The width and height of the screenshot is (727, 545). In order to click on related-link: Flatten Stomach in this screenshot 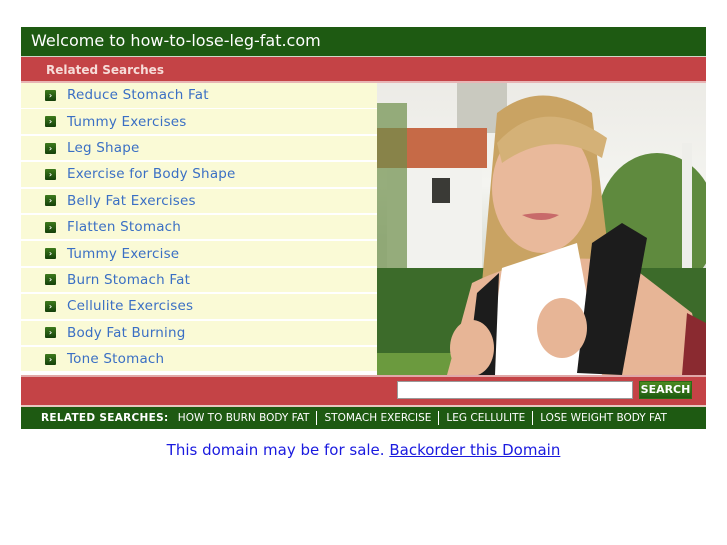, I will do `click(124, 227)`.